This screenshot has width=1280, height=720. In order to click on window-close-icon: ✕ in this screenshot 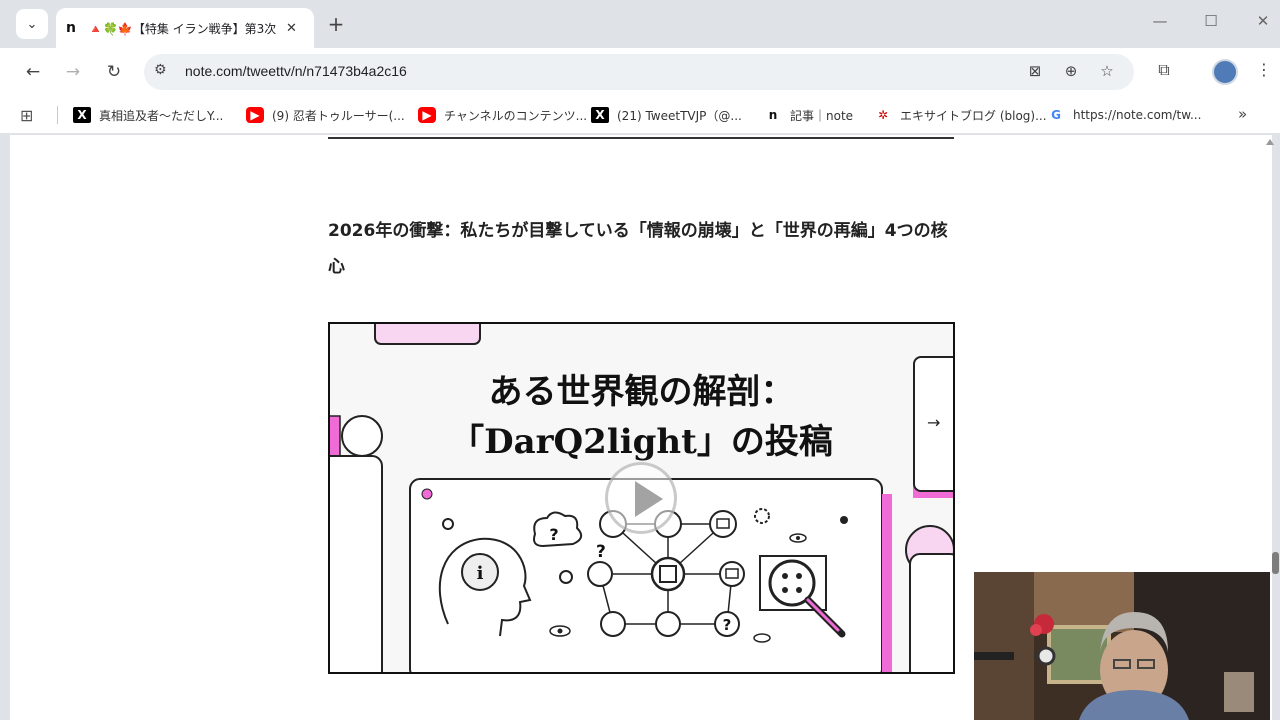, I will do `click(1263, 21)`.